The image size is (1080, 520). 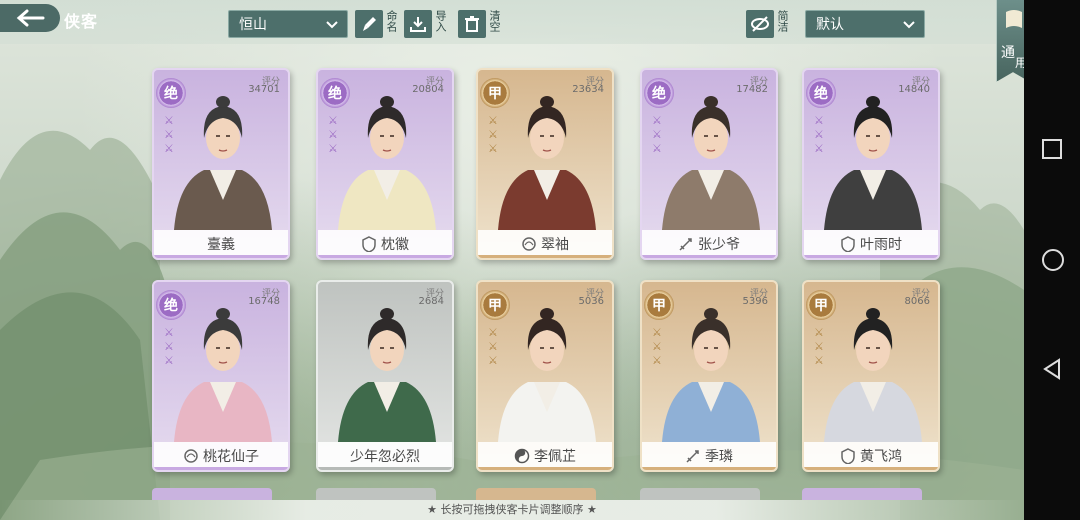 What do you see at coordinates (431, 301) in the screenshot?
I see `score-value: 2684` at bounding box center [431, 301].